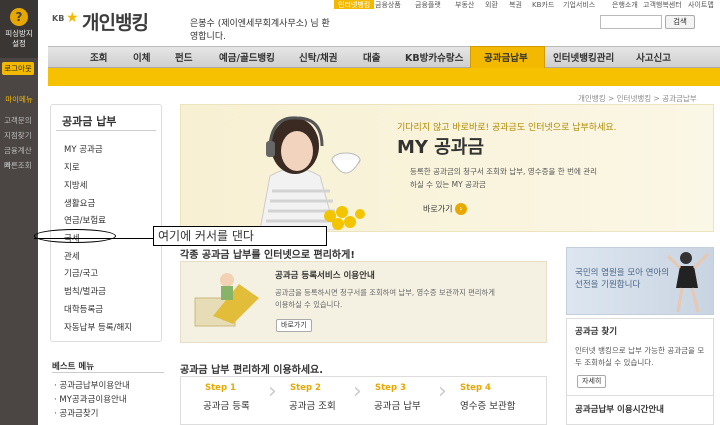 Image resolution: width=720 pixels, height=425 pixels. I want to click on side-menu-item: 생활요금, so click(79, 203).